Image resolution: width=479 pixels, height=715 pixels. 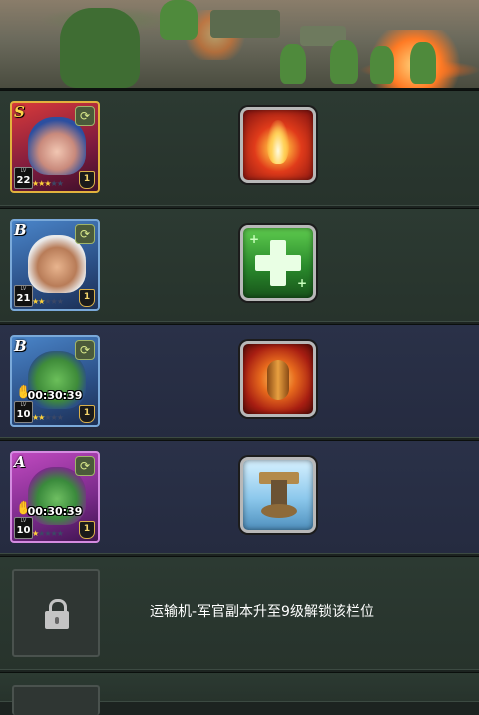 I want to click on officer-card: S ⟳ LV 22 ★★★★★ 1, so click(x=55, y=147).